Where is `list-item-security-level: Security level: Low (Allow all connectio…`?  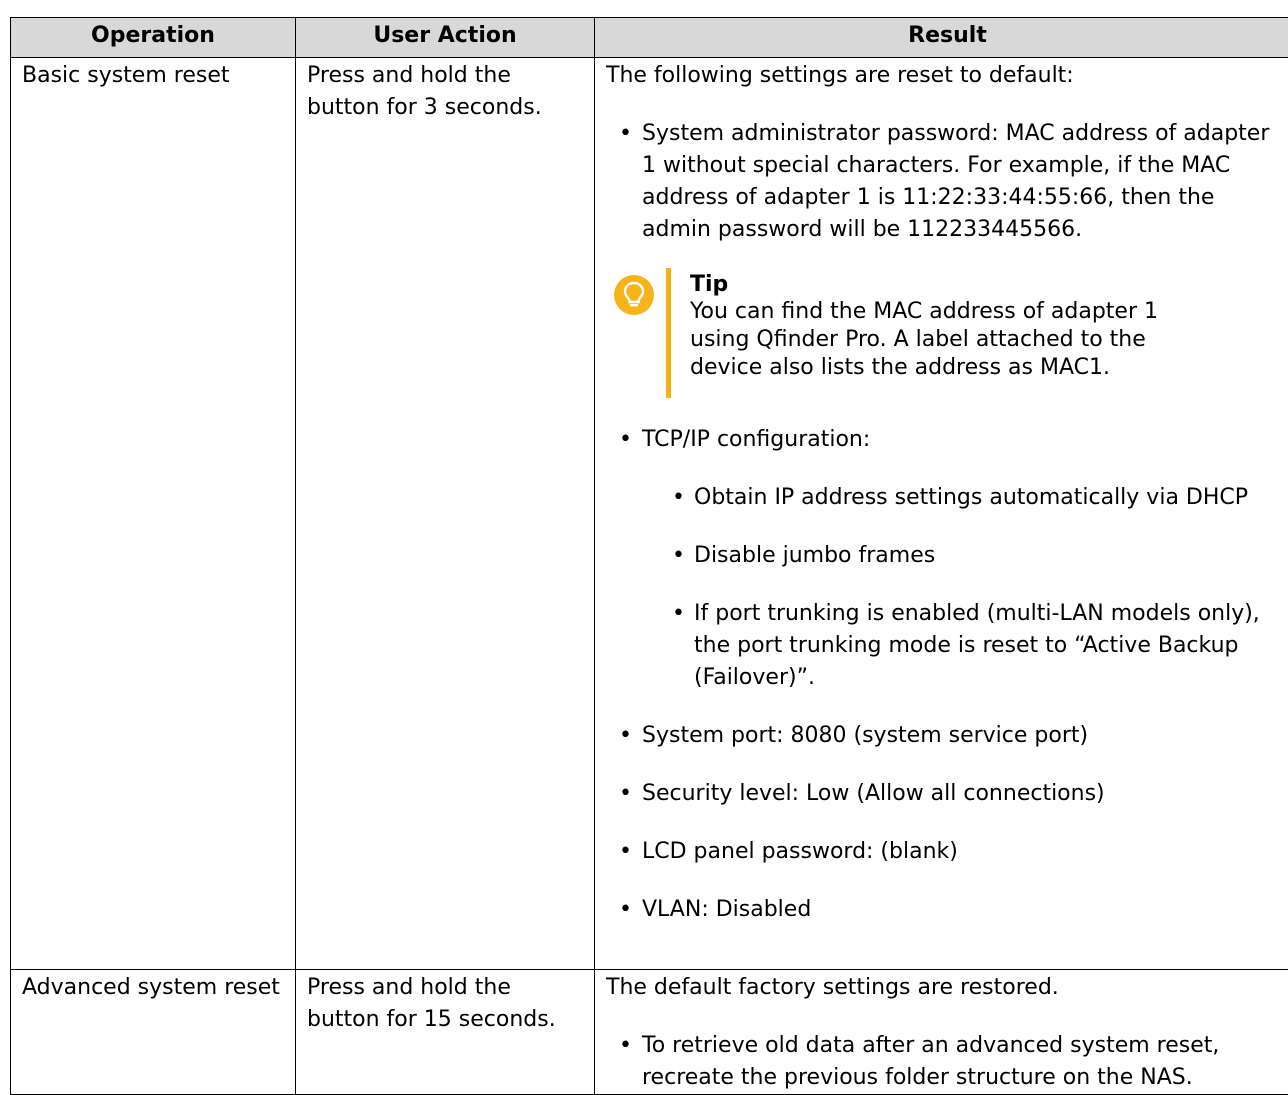 list-item-security-level: Security level: Low (Allow all connectio… is located at coordinates (947, 794).